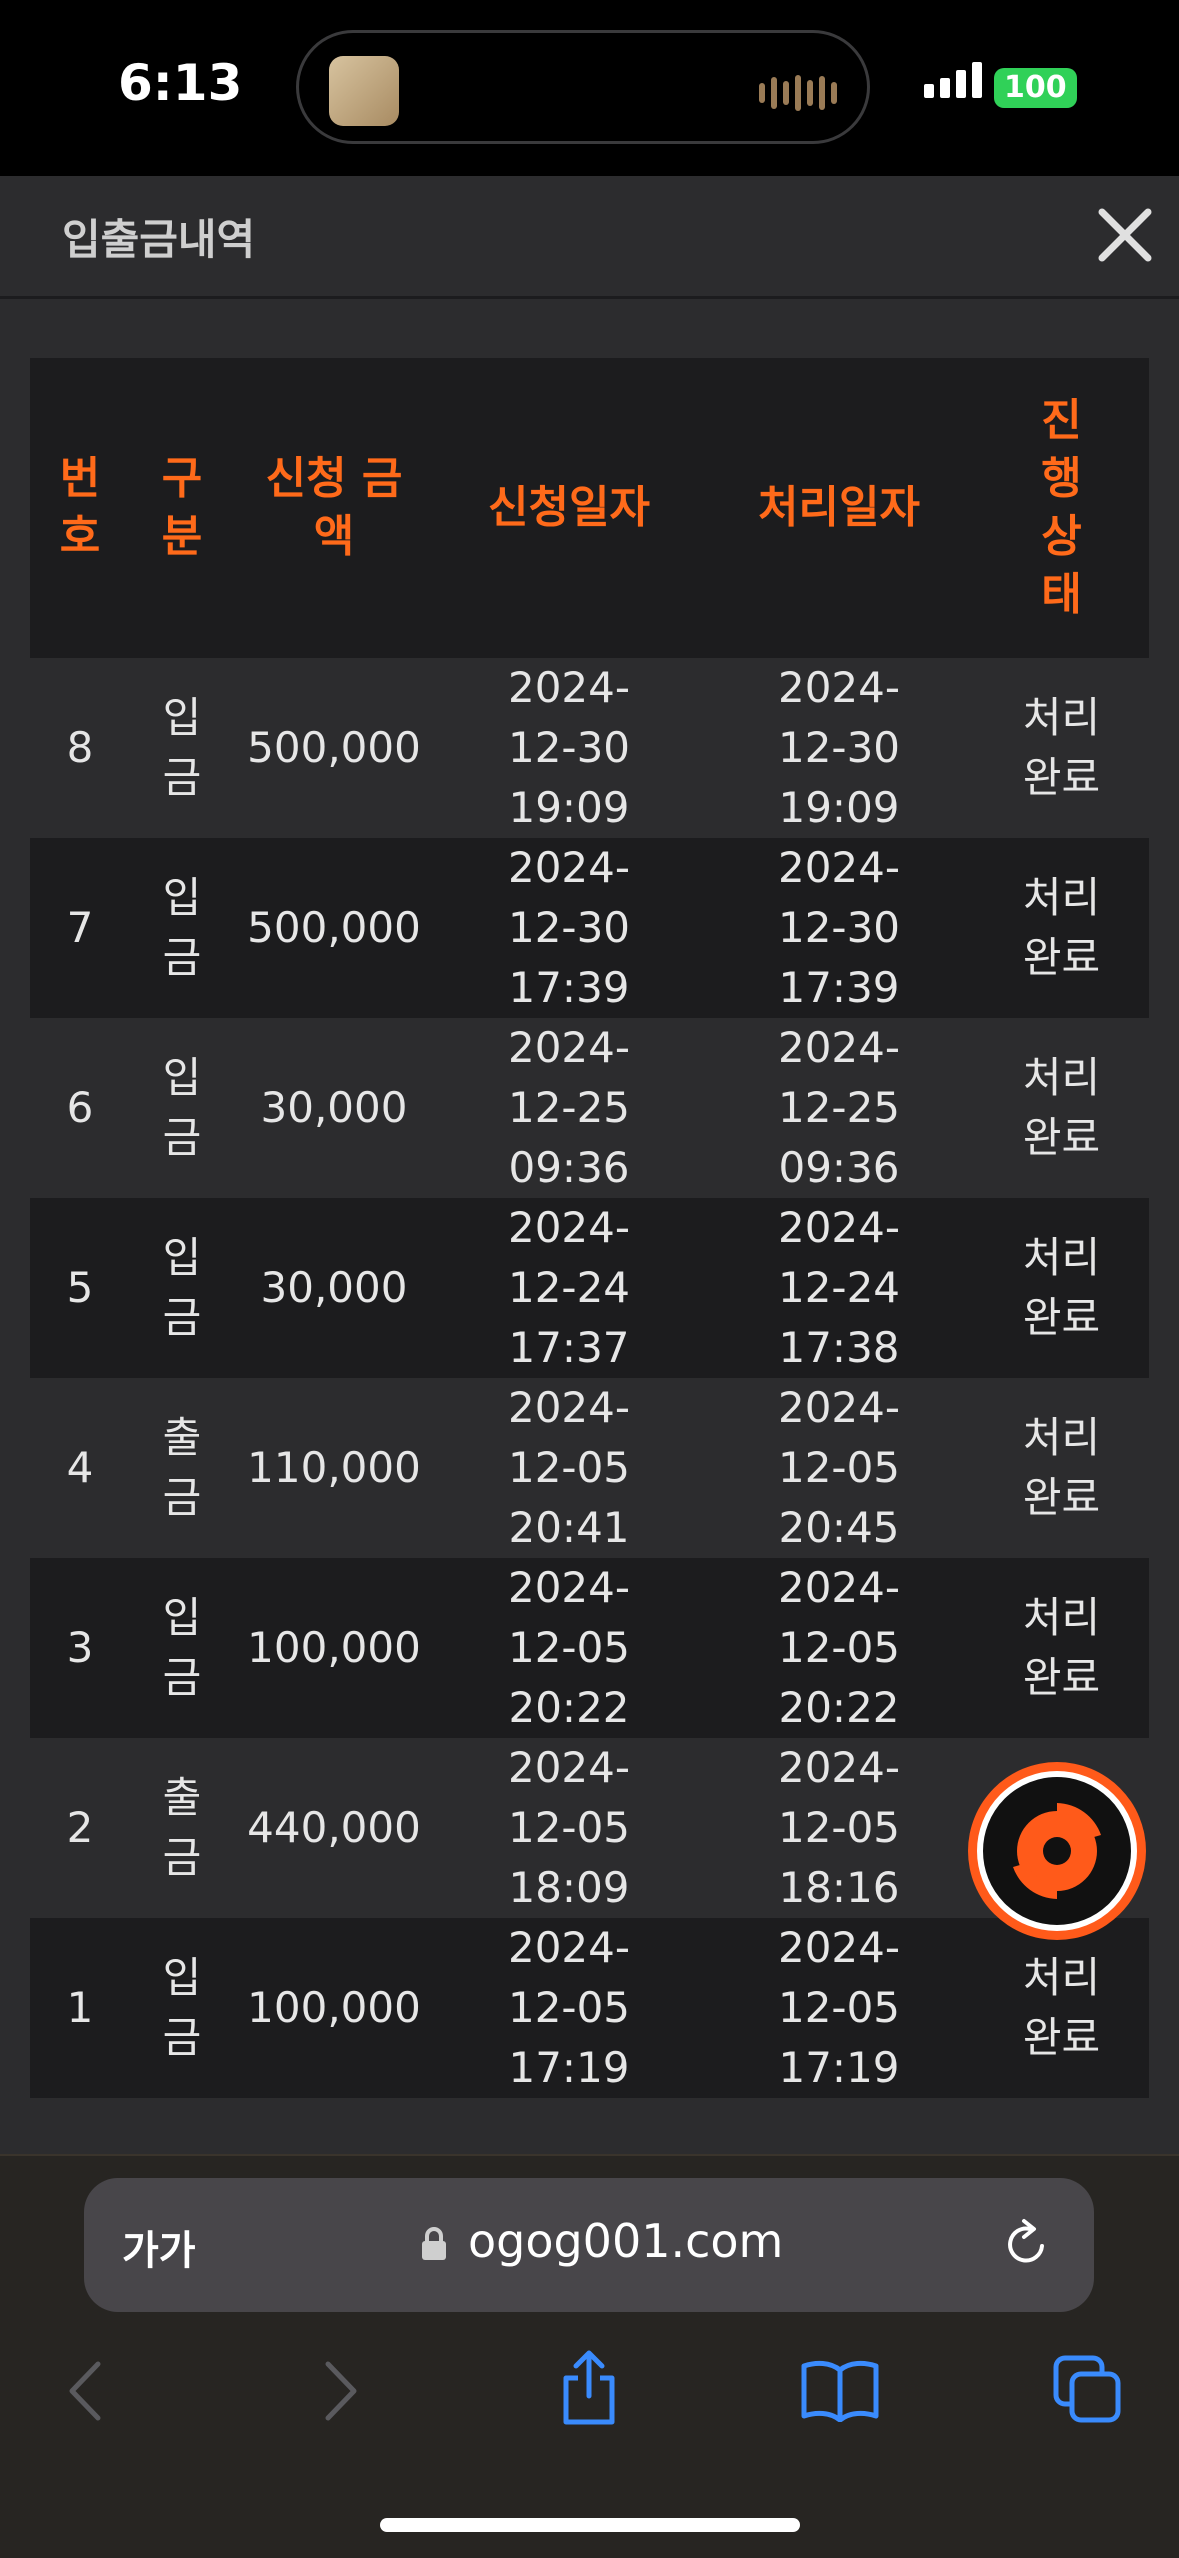 Image resolution: width=1179 pixels, height=2558 pixels. I want to click on row-number: 6, so click(80, 1108).